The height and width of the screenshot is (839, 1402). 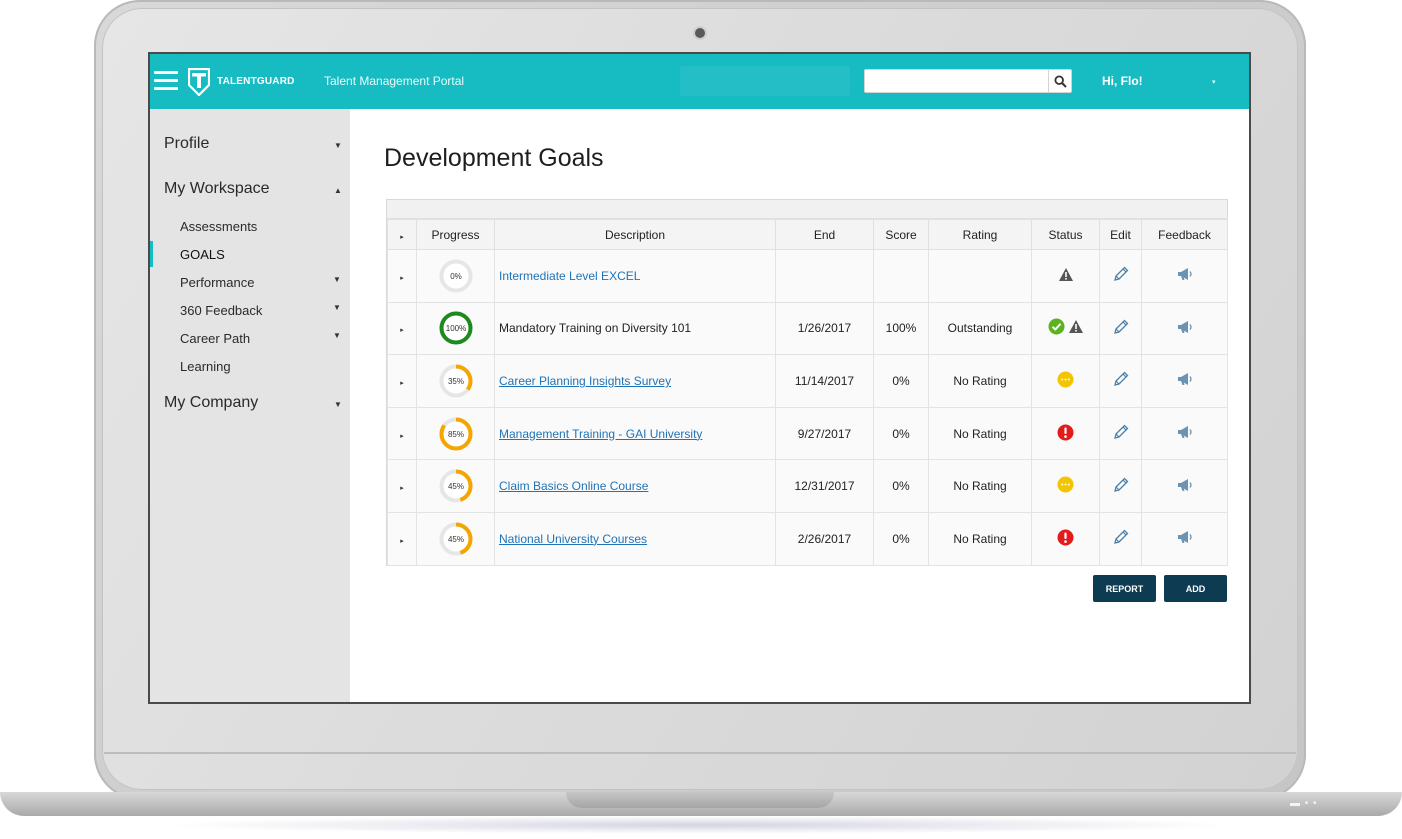 I want to click on sidebar-item-360-feedback: 360 Feedback, so click(x=221, y=310).